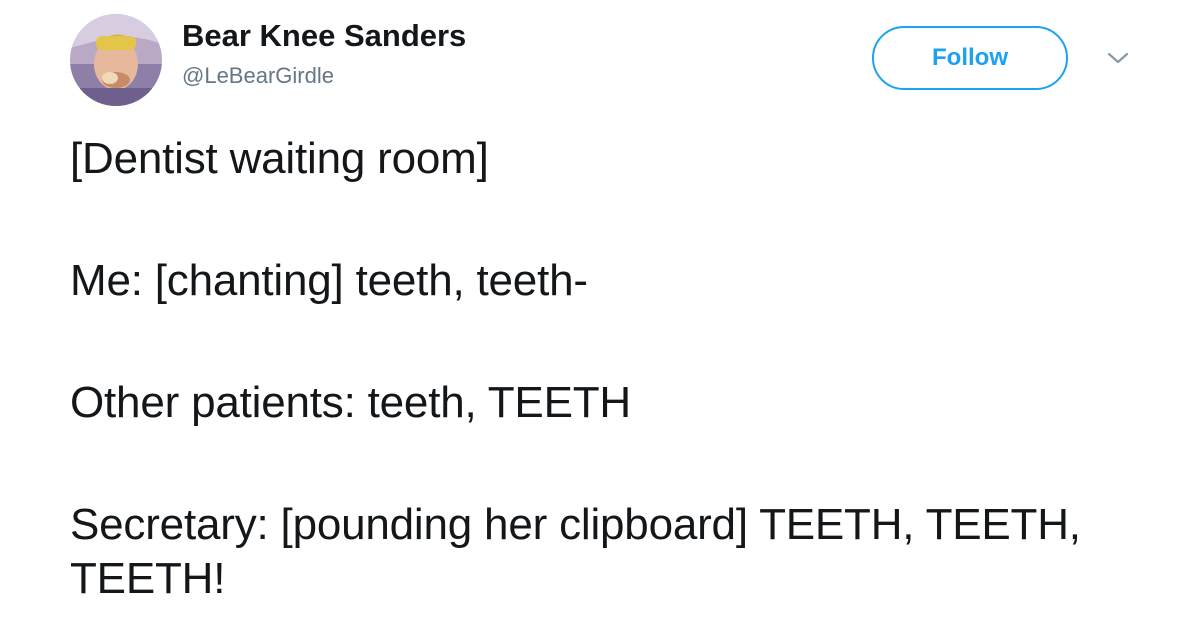  Describe the element at coordinates (970, 58) in the screenshot. I see `follow-button: Follow` at that location.